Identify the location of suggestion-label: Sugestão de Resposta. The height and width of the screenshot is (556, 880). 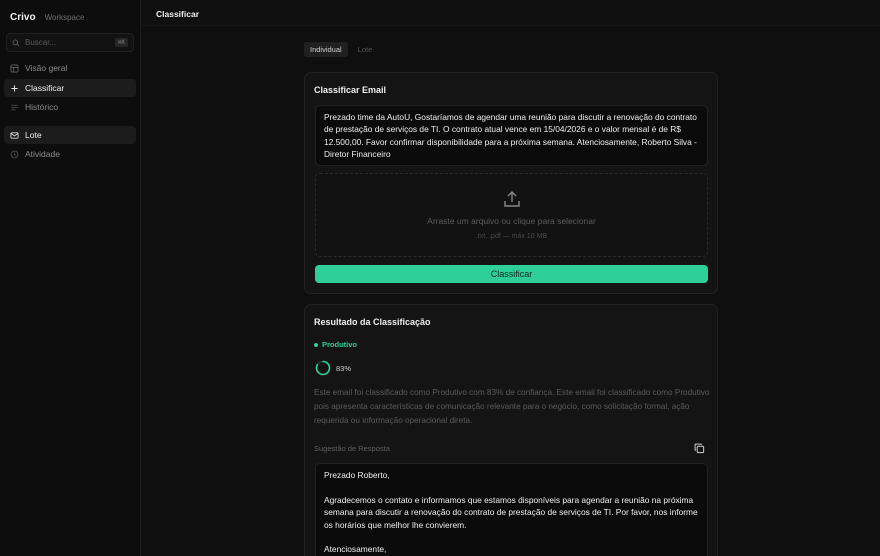
(352, 448).